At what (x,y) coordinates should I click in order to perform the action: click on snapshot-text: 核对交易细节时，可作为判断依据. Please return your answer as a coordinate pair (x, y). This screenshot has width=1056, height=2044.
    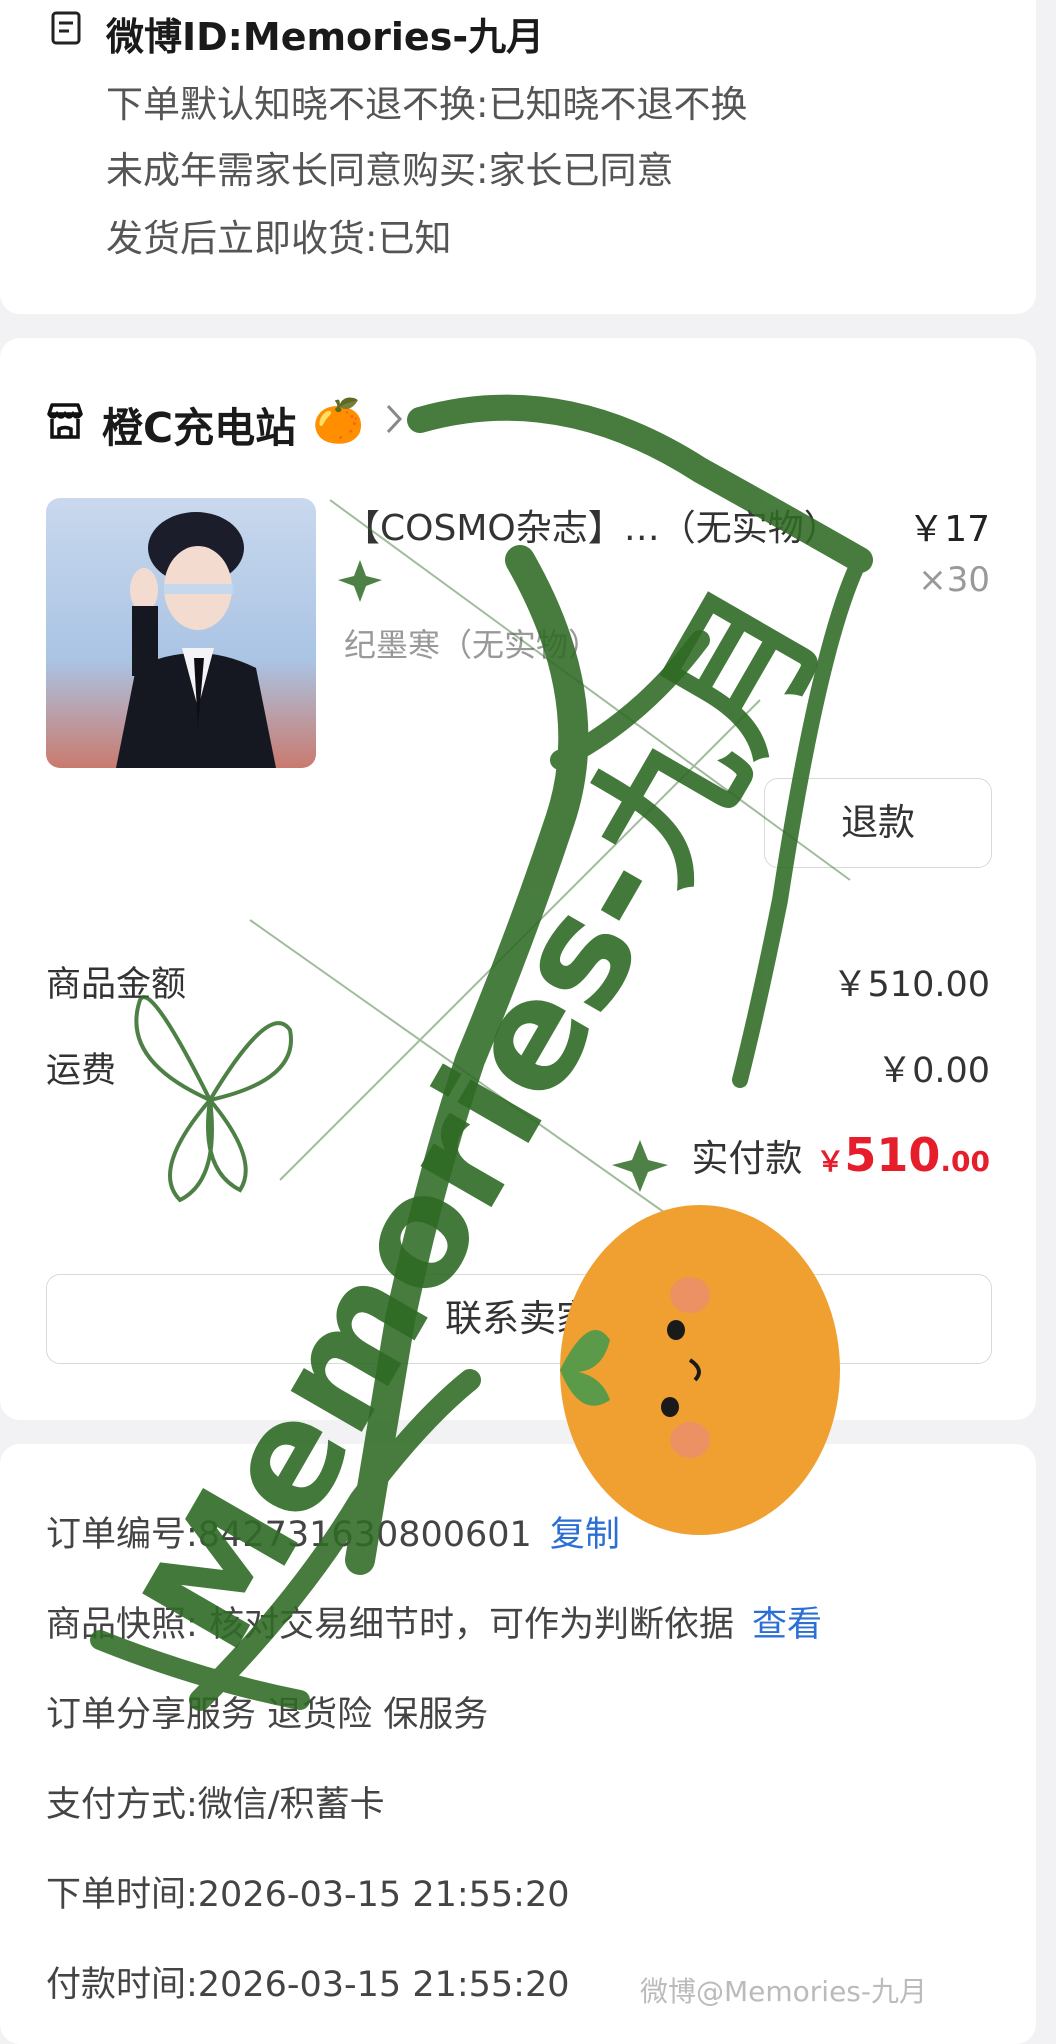
    Looking at the image, I should click on (471, 1625).